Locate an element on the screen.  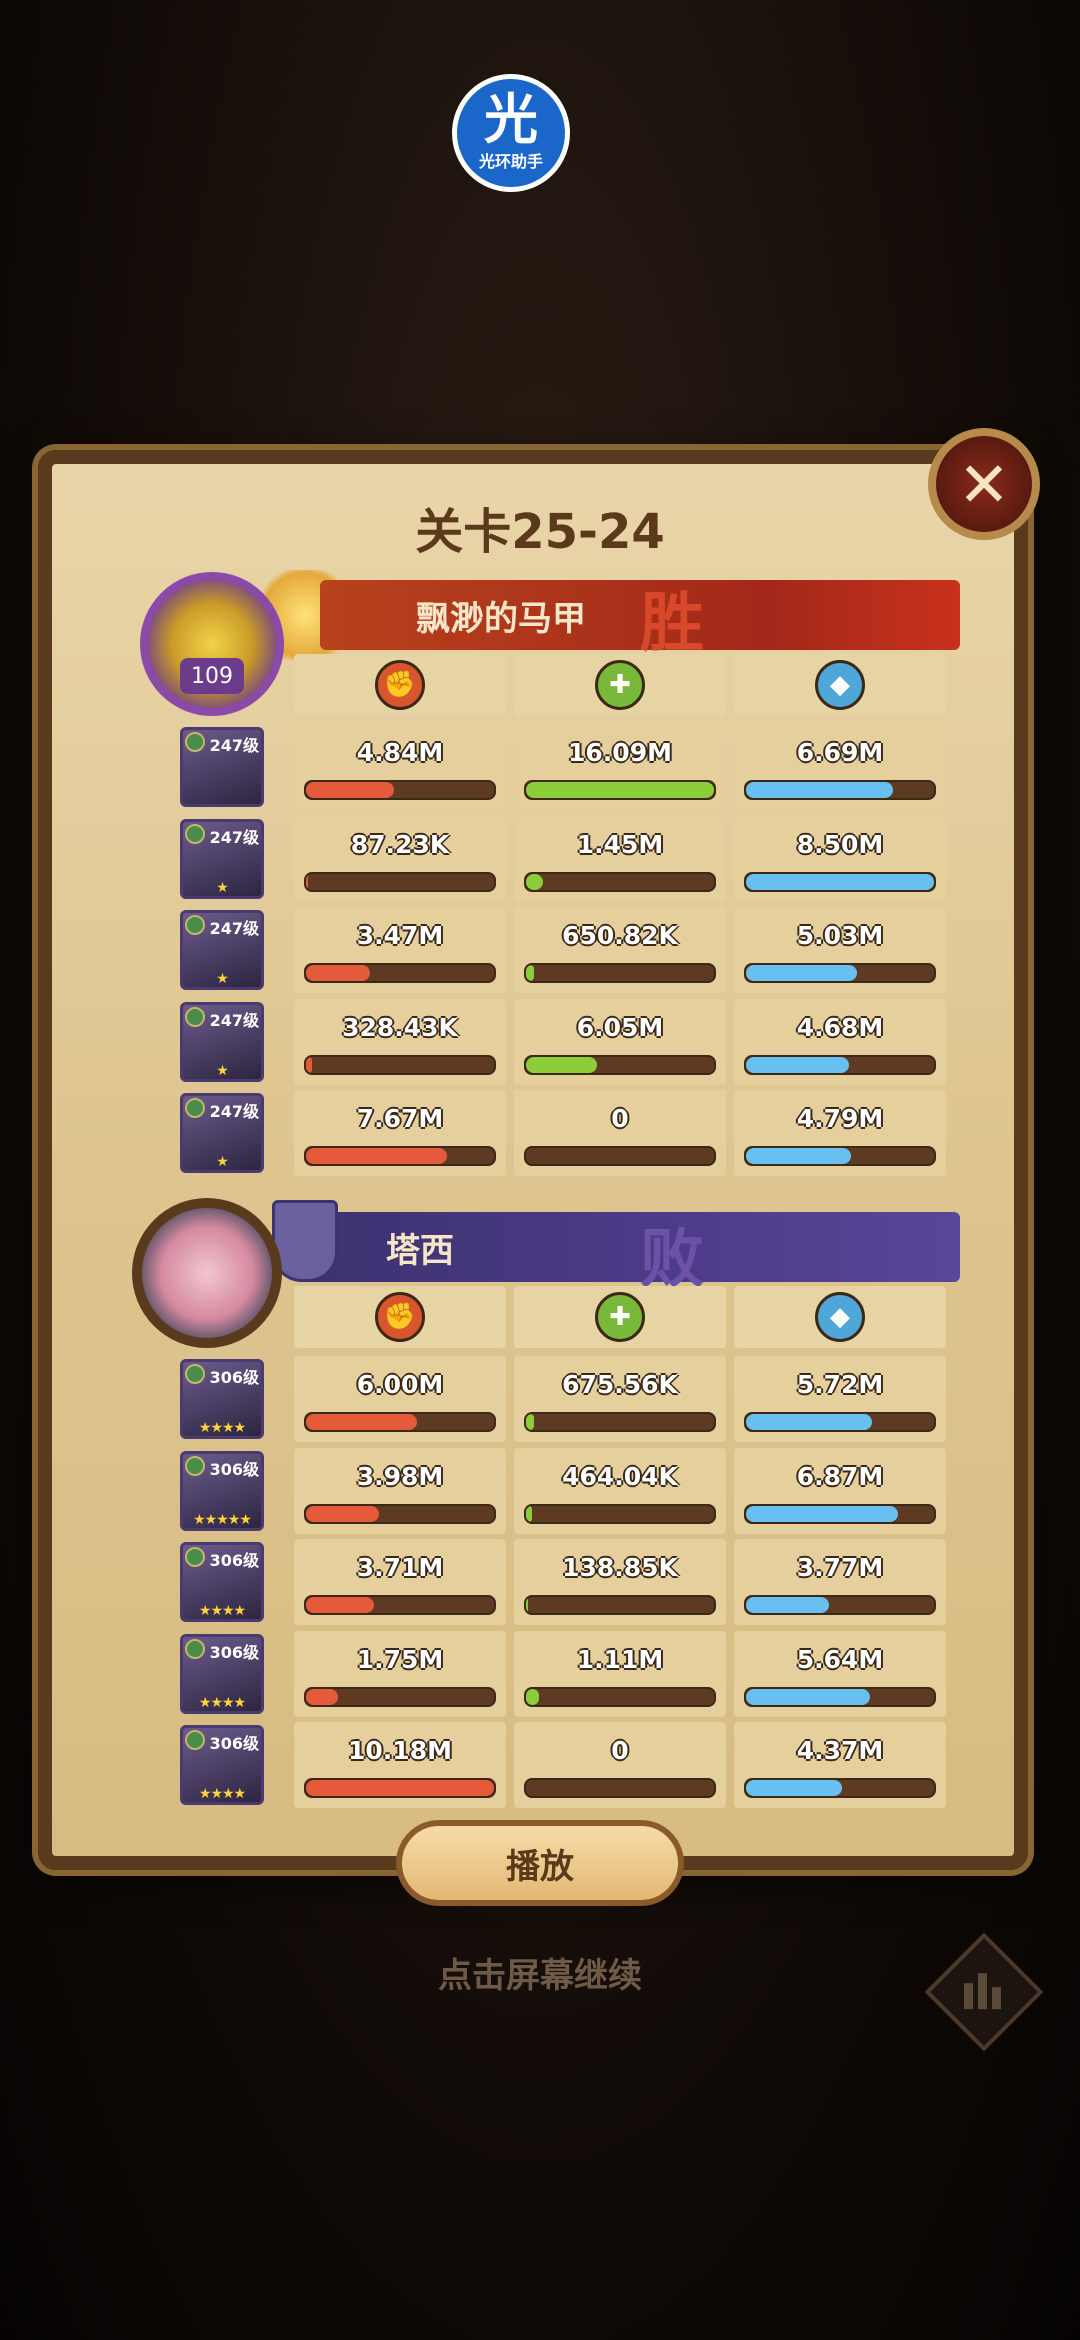
shield-value: 5.03M is located at coordinates (840, 935).